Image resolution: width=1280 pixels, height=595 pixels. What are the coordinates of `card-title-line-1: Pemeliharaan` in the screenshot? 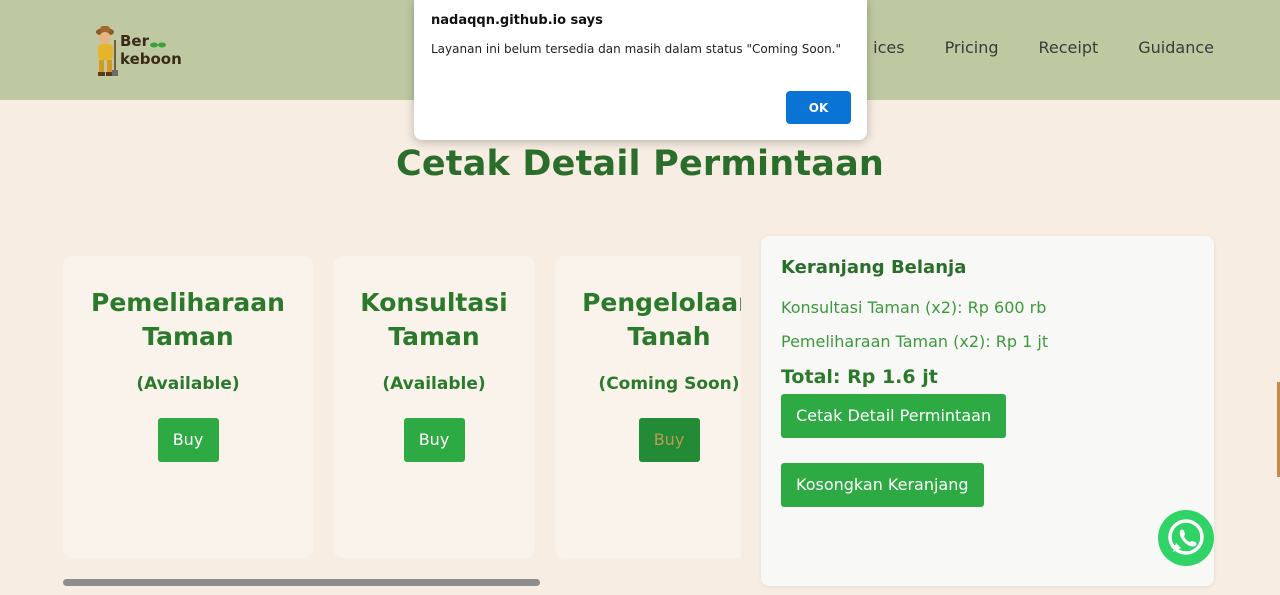 It's located at (188, 302).